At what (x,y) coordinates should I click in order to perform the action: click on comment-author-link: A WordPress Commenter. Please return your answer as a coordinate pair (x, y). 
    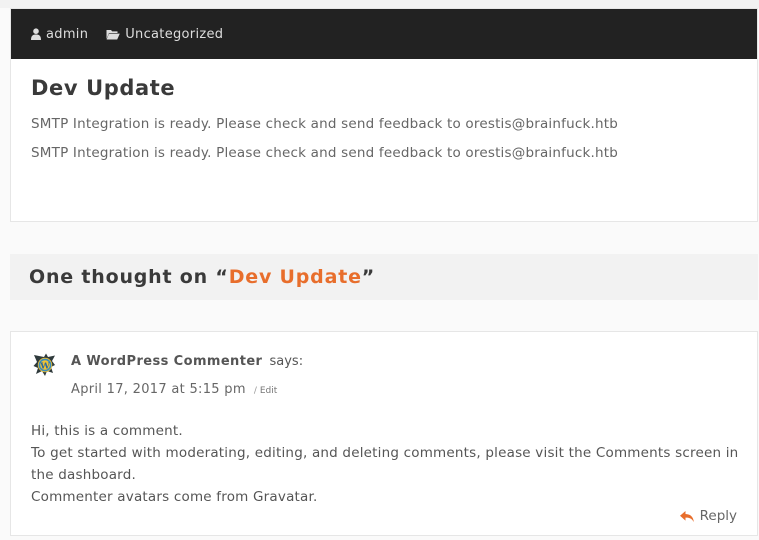
    Looking at the image, I should click on (166, 361).